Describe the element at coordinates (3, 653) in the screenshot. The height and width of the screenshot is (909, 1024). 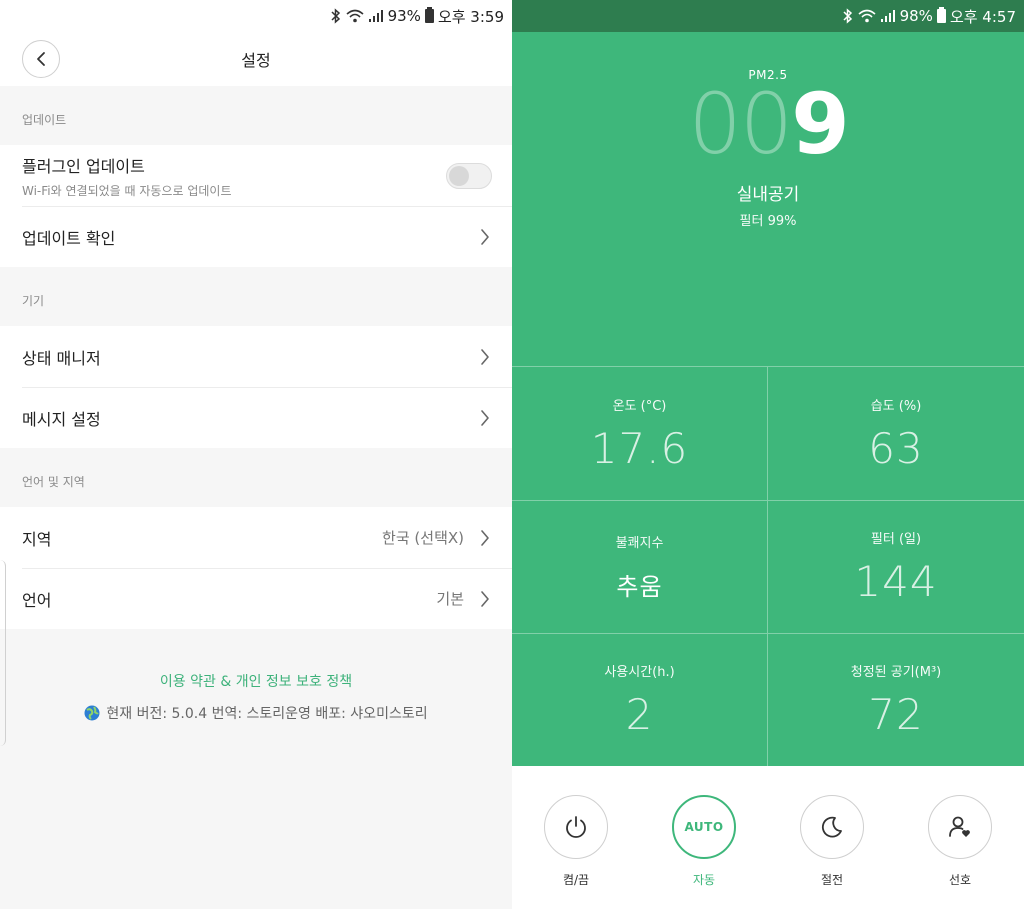
I see `edge-handle` at that location.